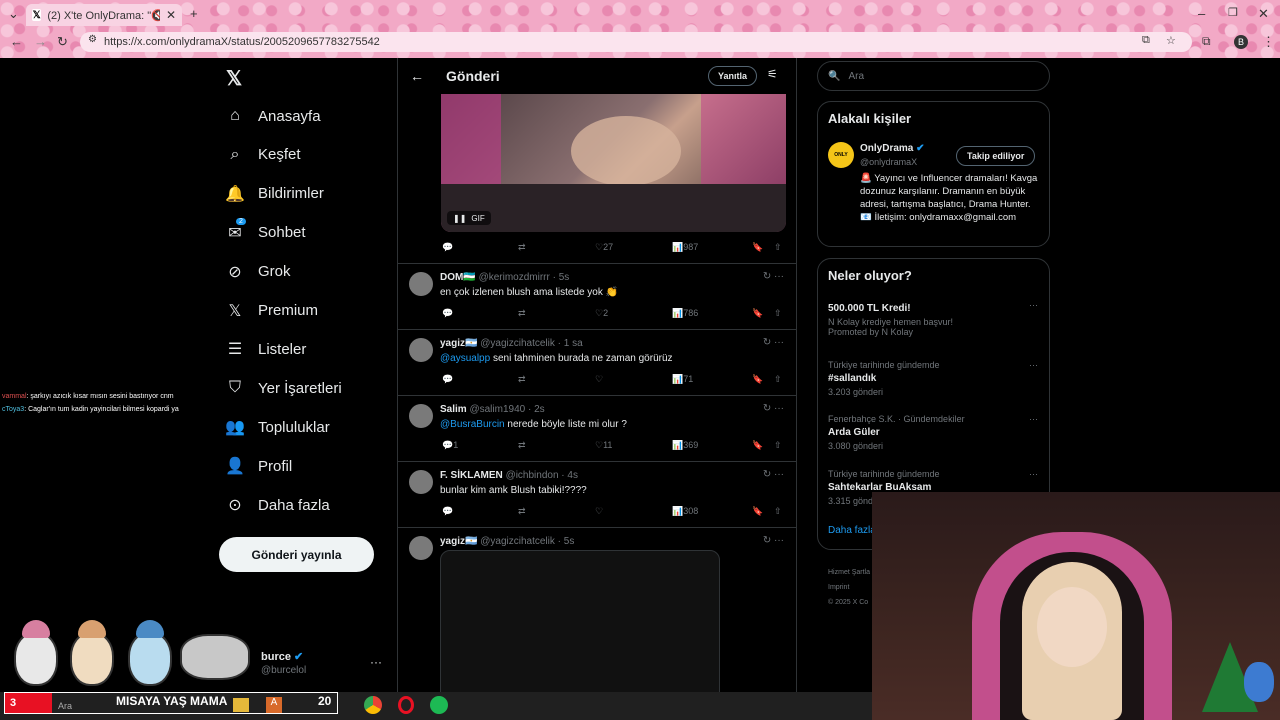 The image size is (1280, 720). I want to click on search-input: 🔍 Ara, so click(933, 76).